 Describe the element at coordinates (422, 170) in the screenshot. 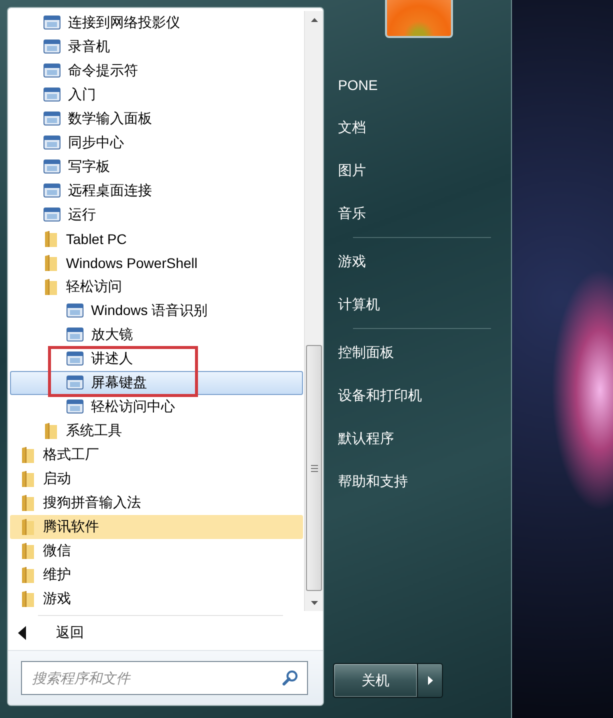

I see `menu-link: 图片` at that location.